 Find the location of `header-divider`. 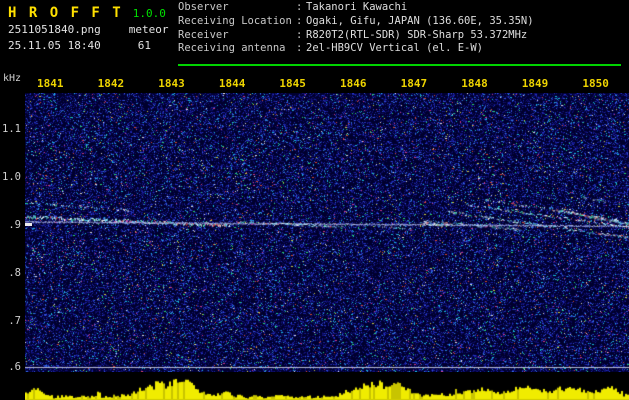

header-divider is located at coordinates (399, 65).